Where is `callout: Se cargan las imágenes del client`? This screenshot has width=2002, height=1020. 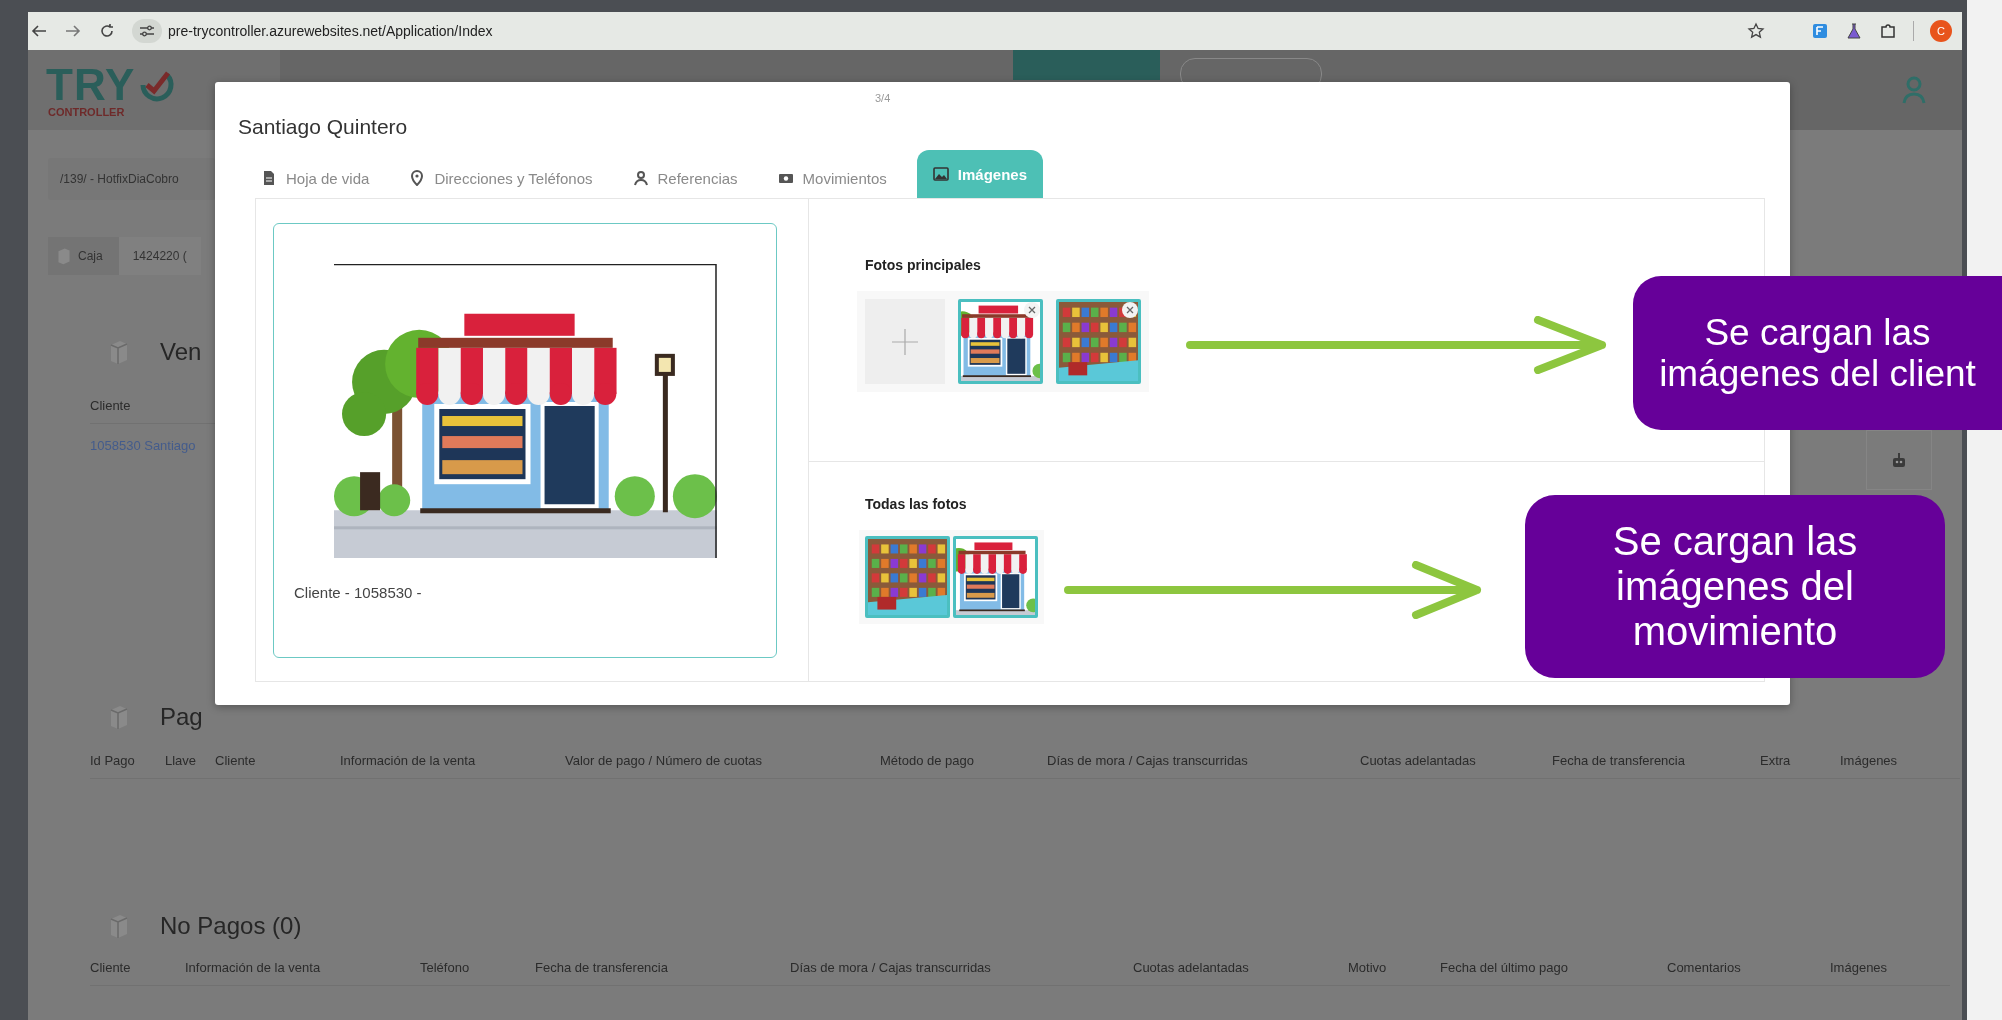
callout: Se cargan las imágenes del client is located at coordinates (1817, 353).